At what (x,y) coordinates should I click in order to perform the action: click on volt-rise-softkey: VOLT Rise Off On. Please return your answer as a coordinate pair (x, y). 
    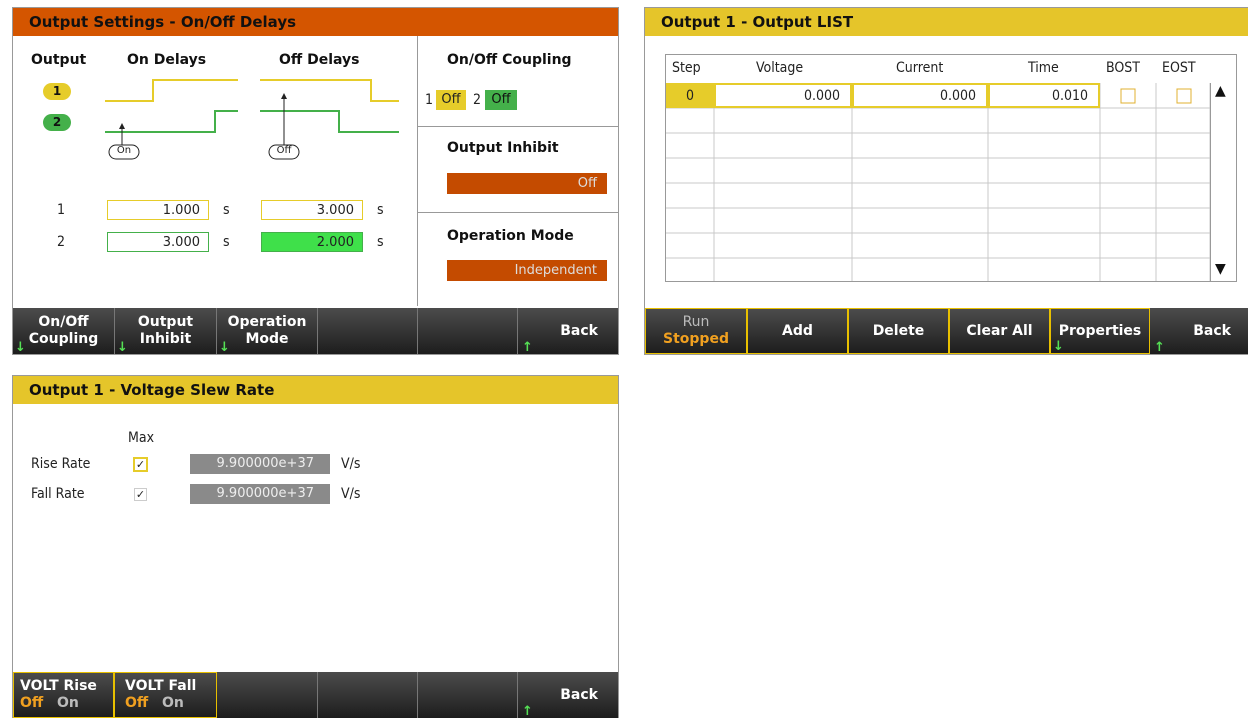
    Looking at the image, I should click on (63, 695).